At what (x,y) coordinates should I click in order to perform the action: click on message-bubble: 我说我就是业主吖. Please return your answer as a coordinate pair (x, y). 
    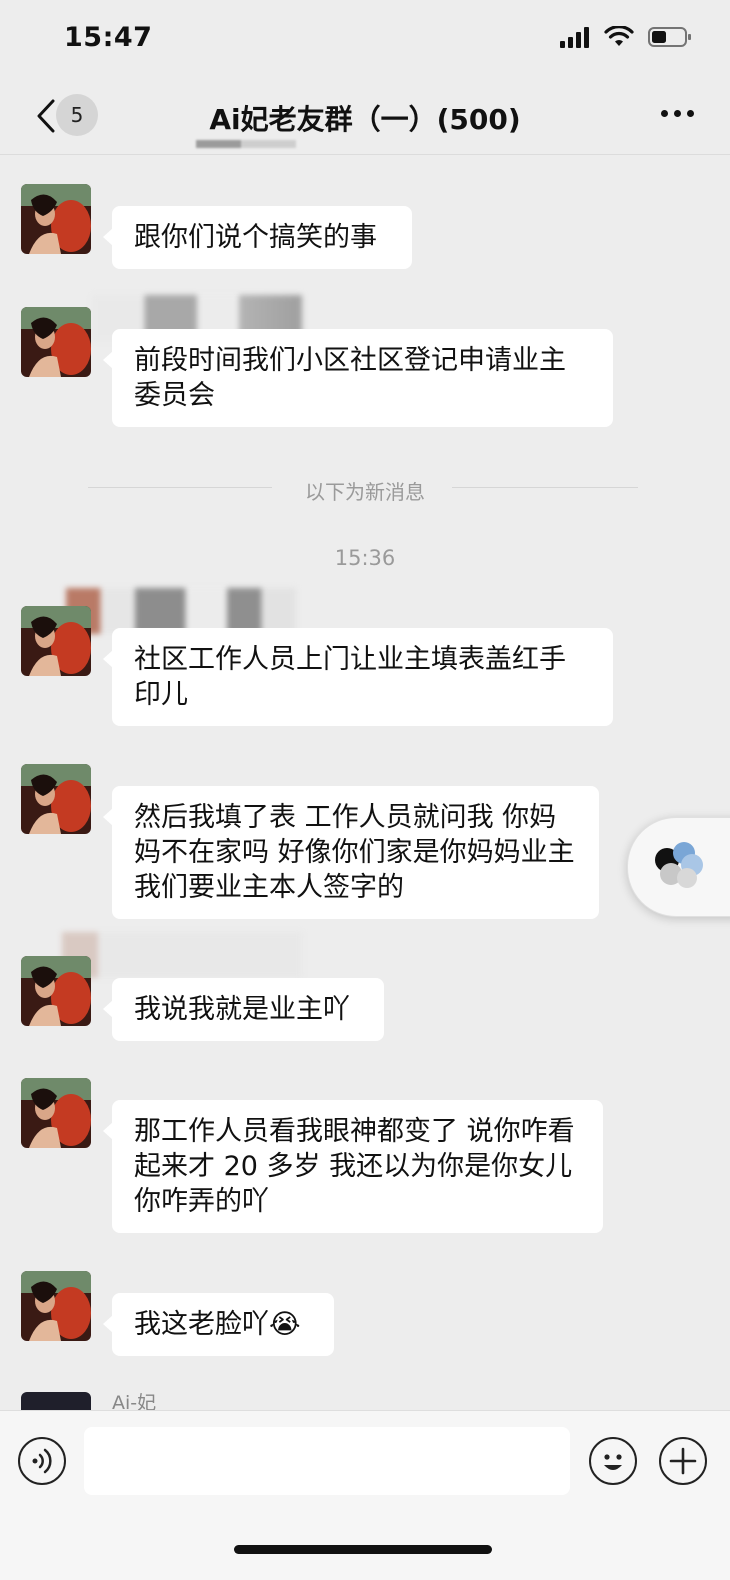
    Looking at the image, I should click on (243, 1009).